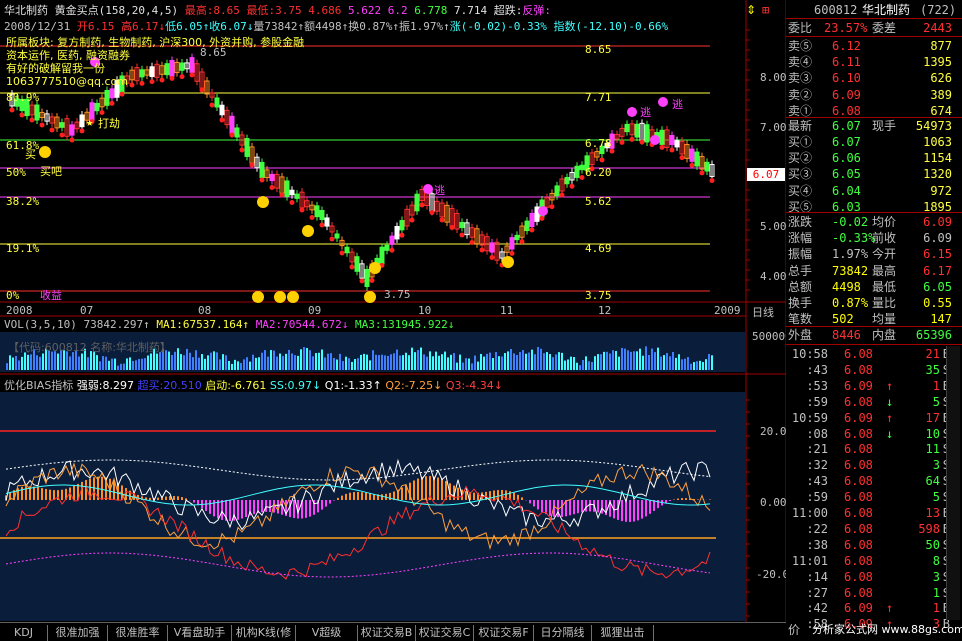 The image size is (962, 641). Describe the element at coordinates (563, 633) in the screenshot. I see `tab-9: 日分隔线` at that location.